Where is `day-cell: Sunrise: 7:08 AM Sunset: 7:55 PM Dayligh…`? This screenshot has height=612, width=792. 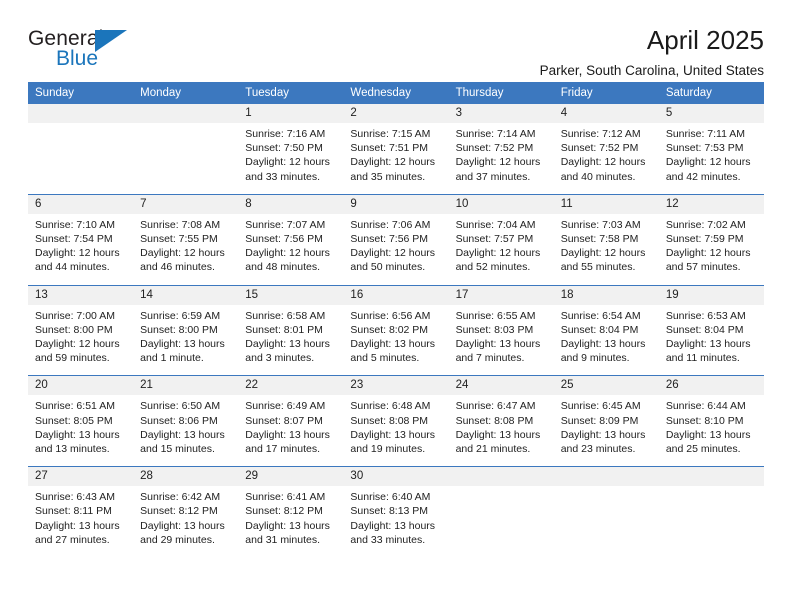
day-cell: Sunrise: 7:08 AM Sunset: 7:55 PM Dayligh… is located at coordinates (186, 249).